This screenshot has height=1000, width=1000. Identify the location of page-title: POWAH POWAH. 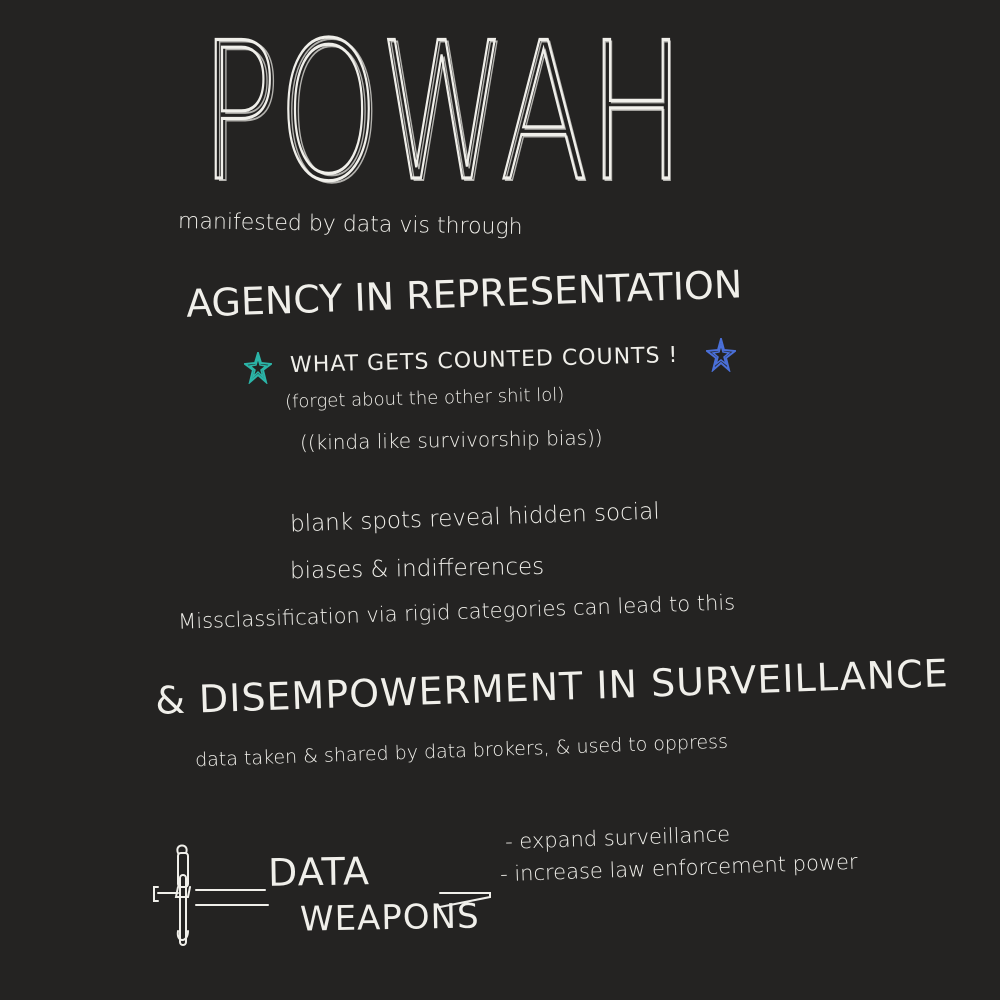
(449, 113).